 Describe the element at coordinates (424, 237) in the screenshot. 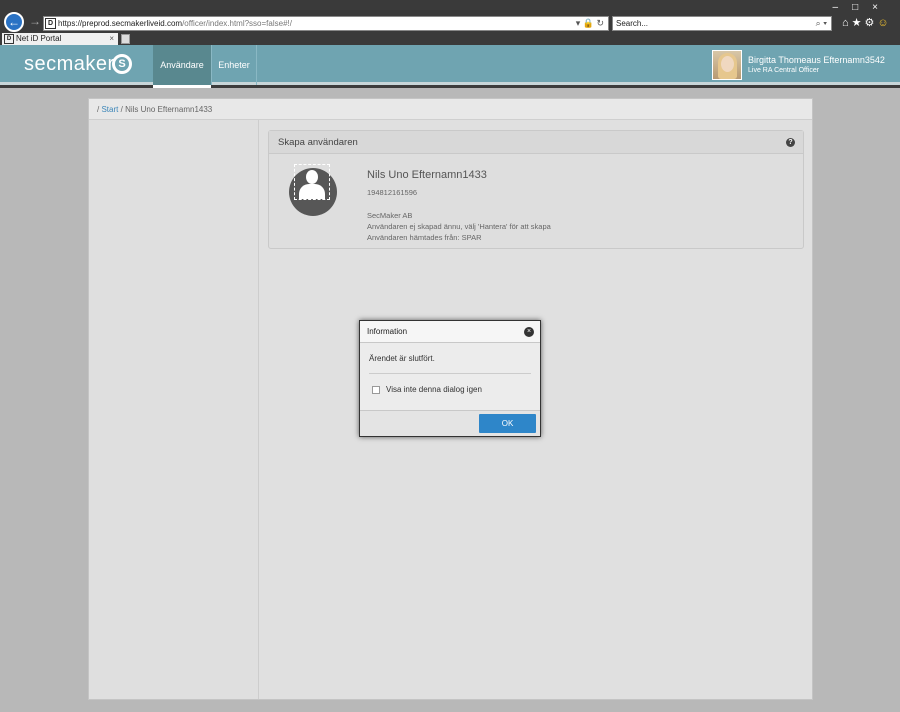

I see `user-source: Användaren hämtades från: SPAR` at that location.